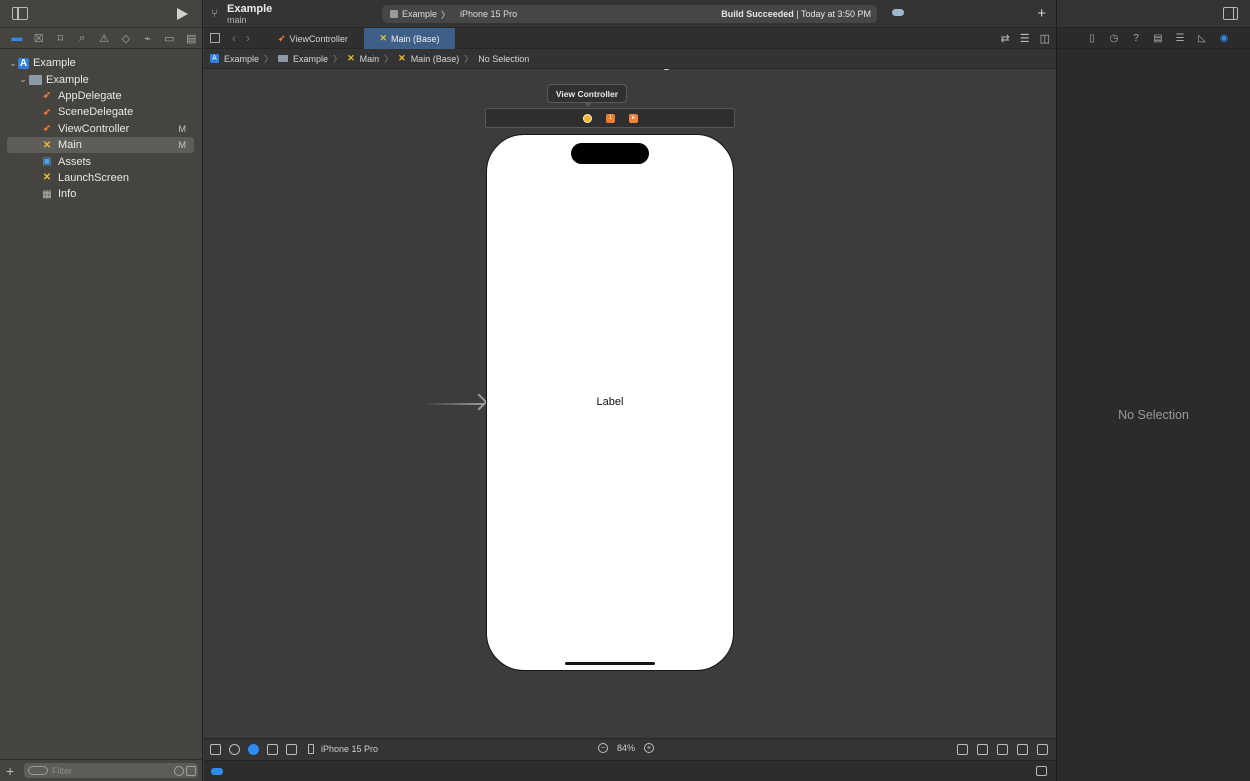 The image size is (1250, 781). What do you see at coordinates (1041, 13) in the screenshot?
I see `add-button: +` at bounding box center [1041, 13].